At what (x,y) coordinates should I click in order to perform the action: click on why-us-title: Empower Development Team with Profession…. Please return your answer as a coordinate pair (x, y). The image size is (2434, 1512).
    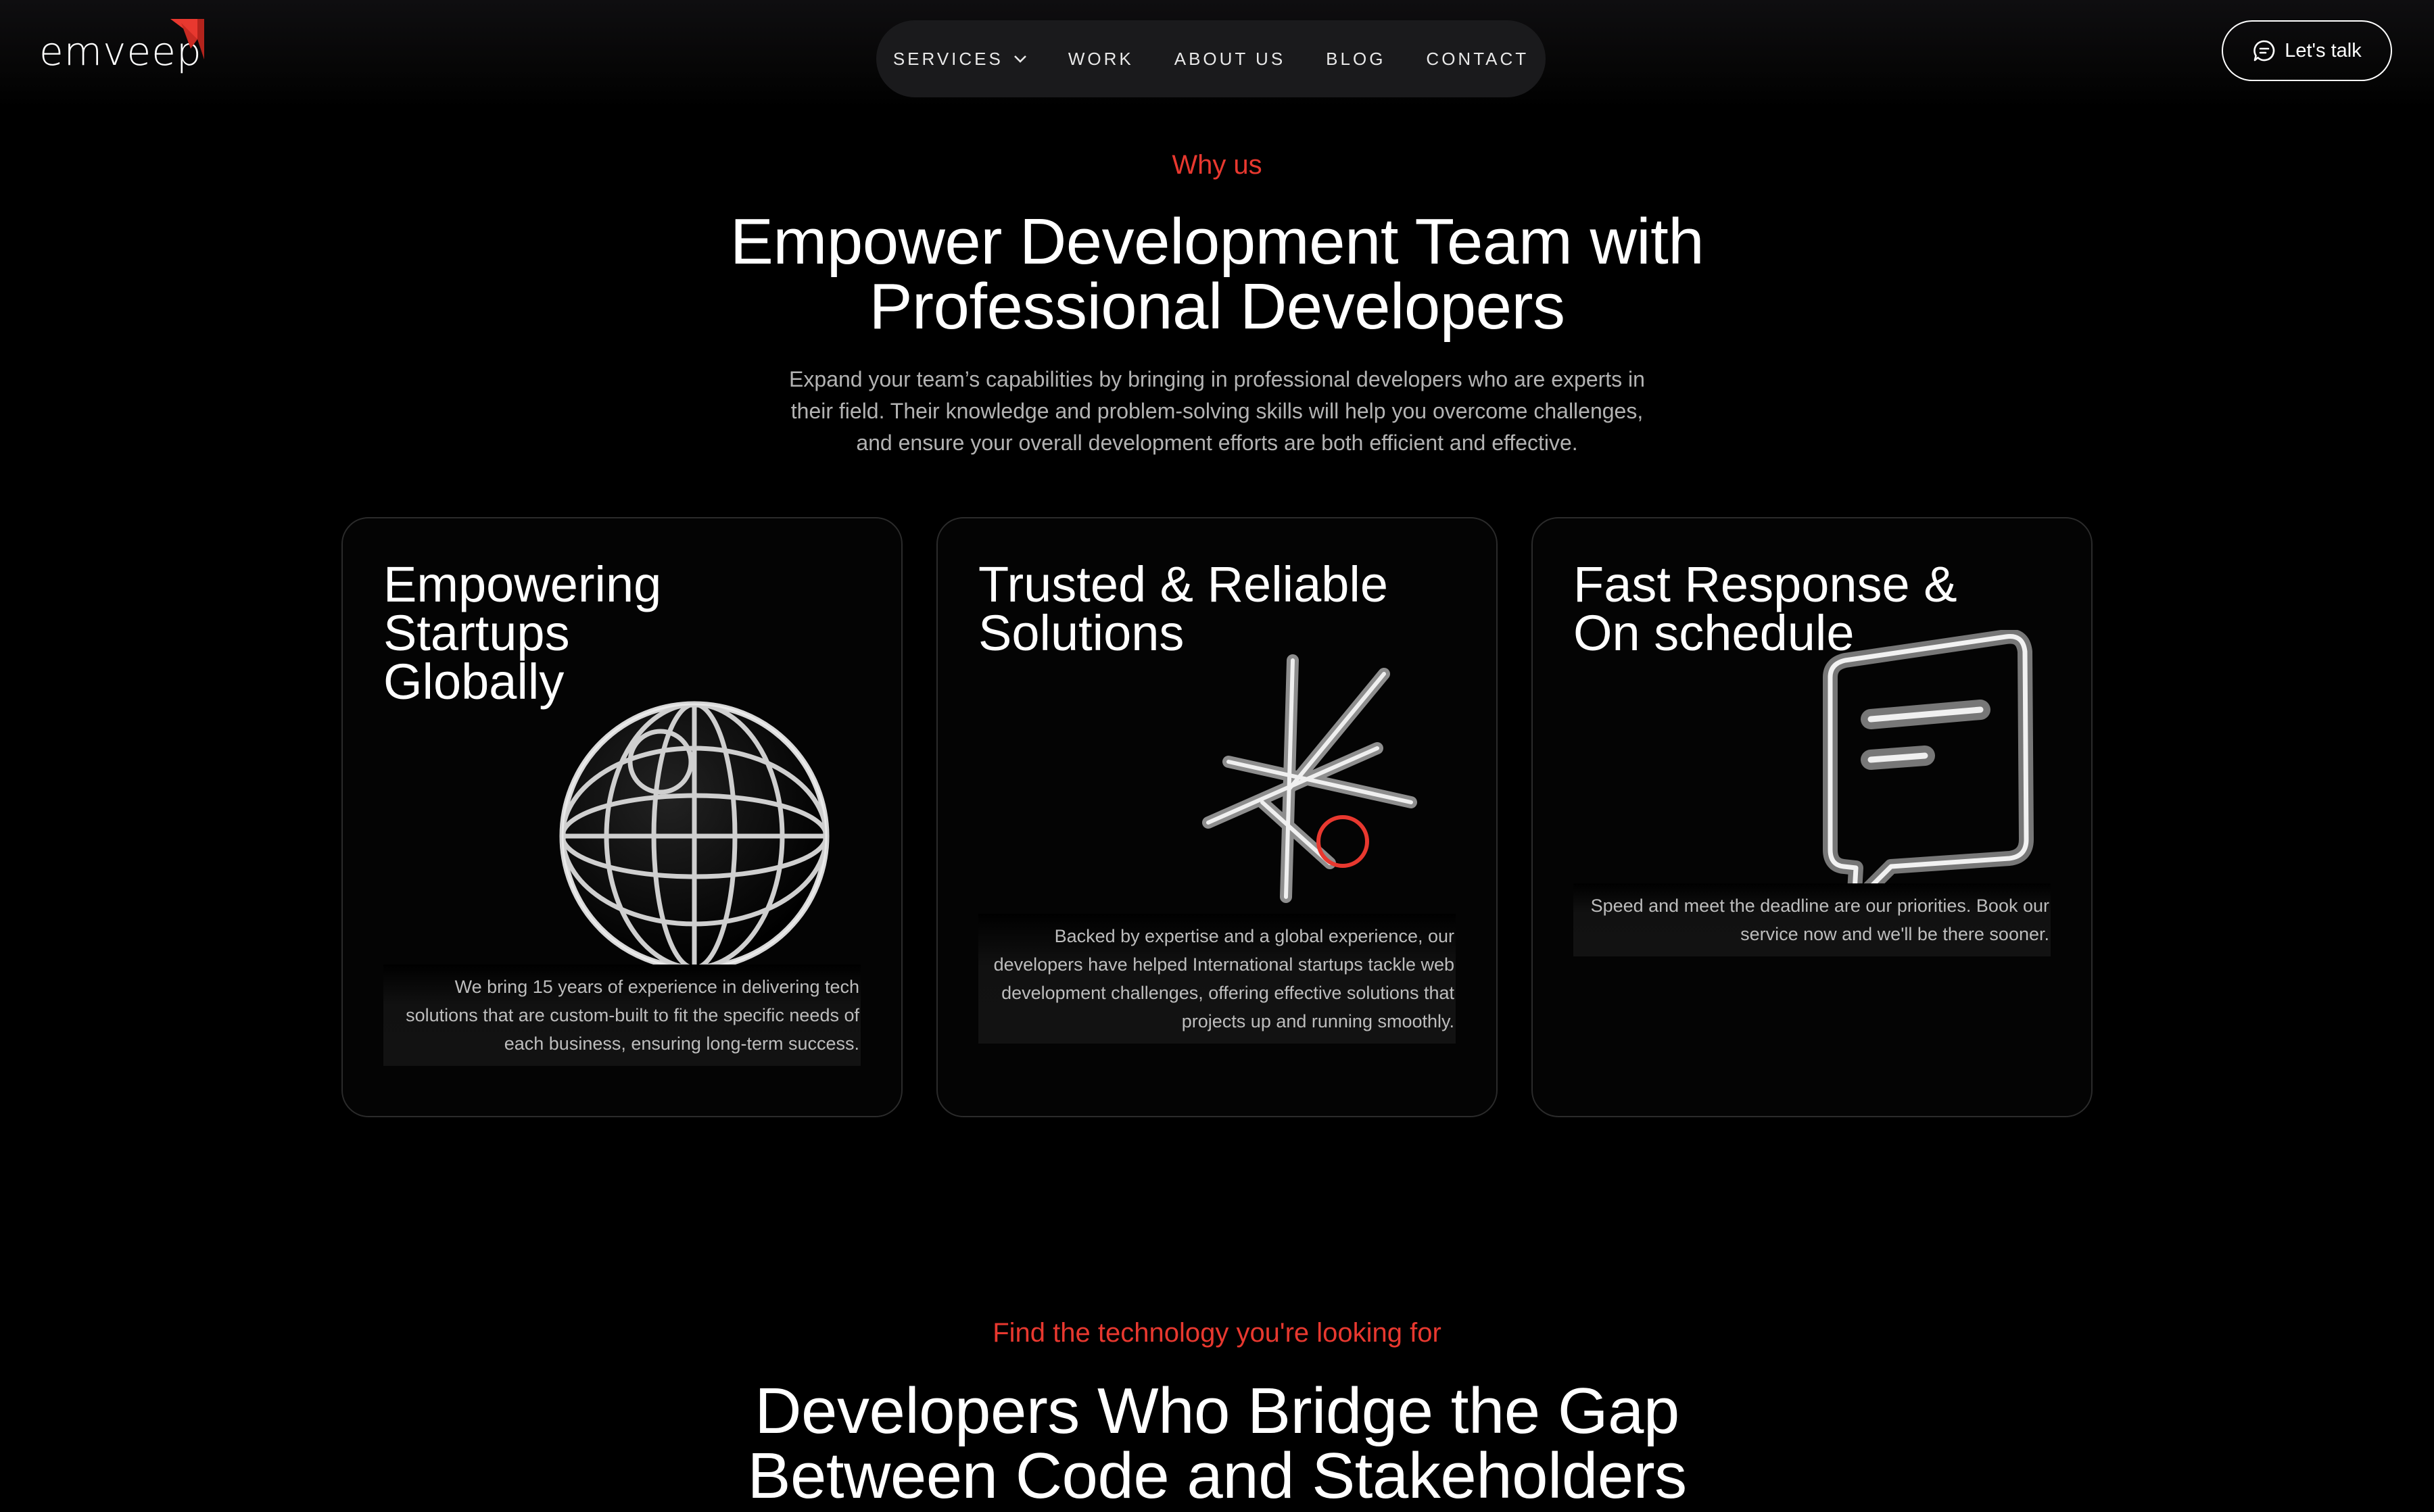
    Looking at the image, I should click on (1217, 274).